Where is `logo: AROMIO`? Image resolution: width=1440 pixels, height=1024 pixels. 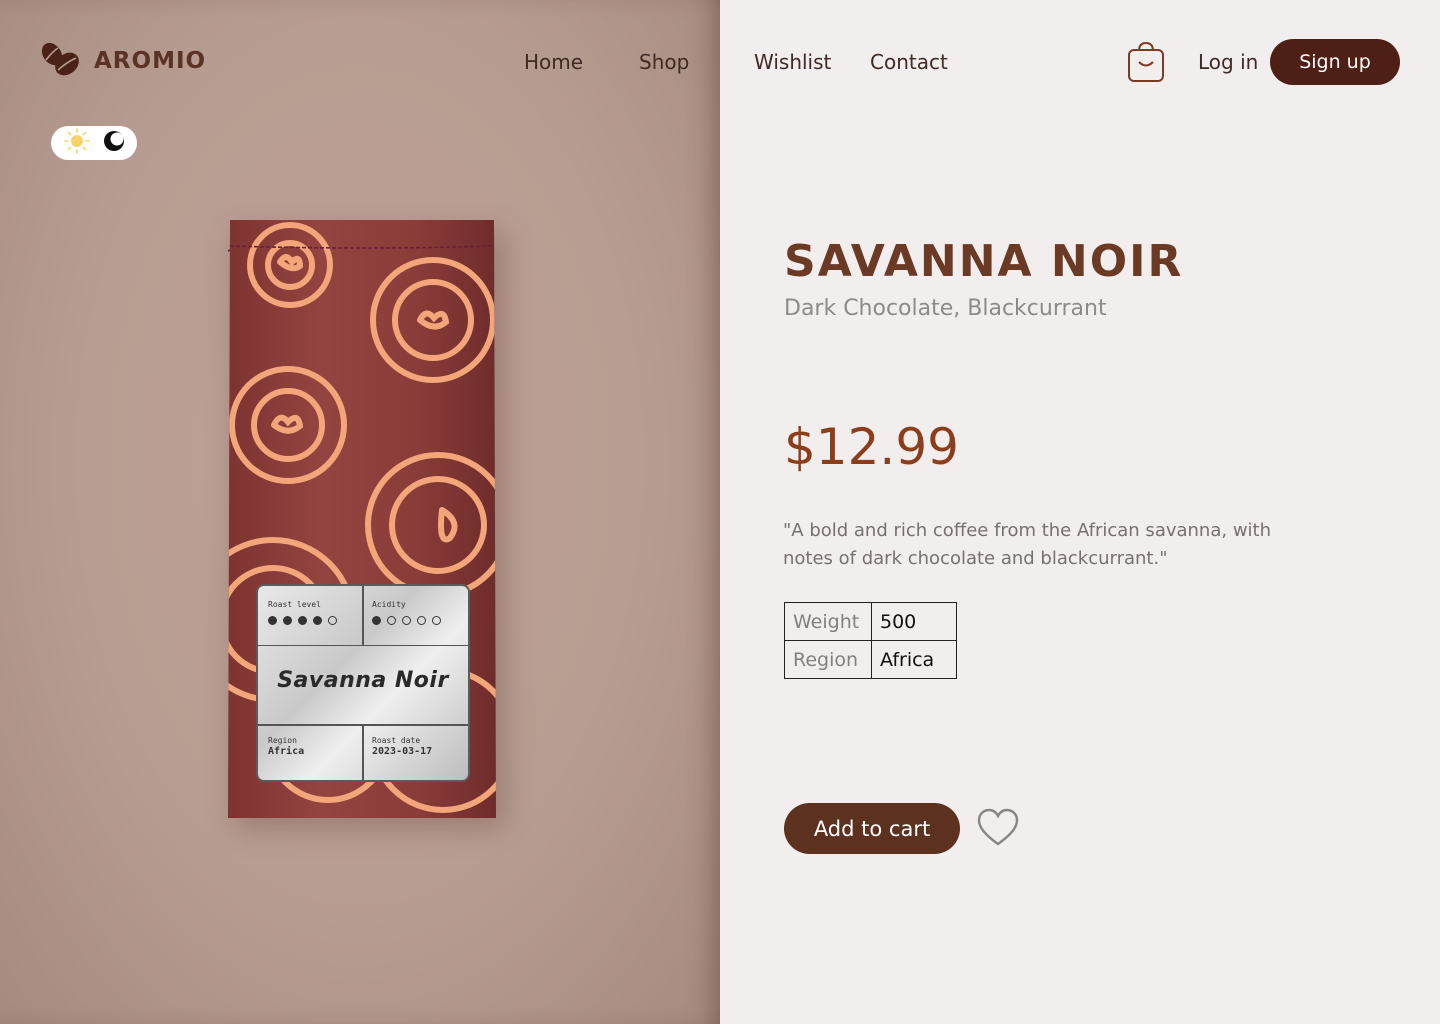 logo: AROMIO is located at coordinates (123, 61).